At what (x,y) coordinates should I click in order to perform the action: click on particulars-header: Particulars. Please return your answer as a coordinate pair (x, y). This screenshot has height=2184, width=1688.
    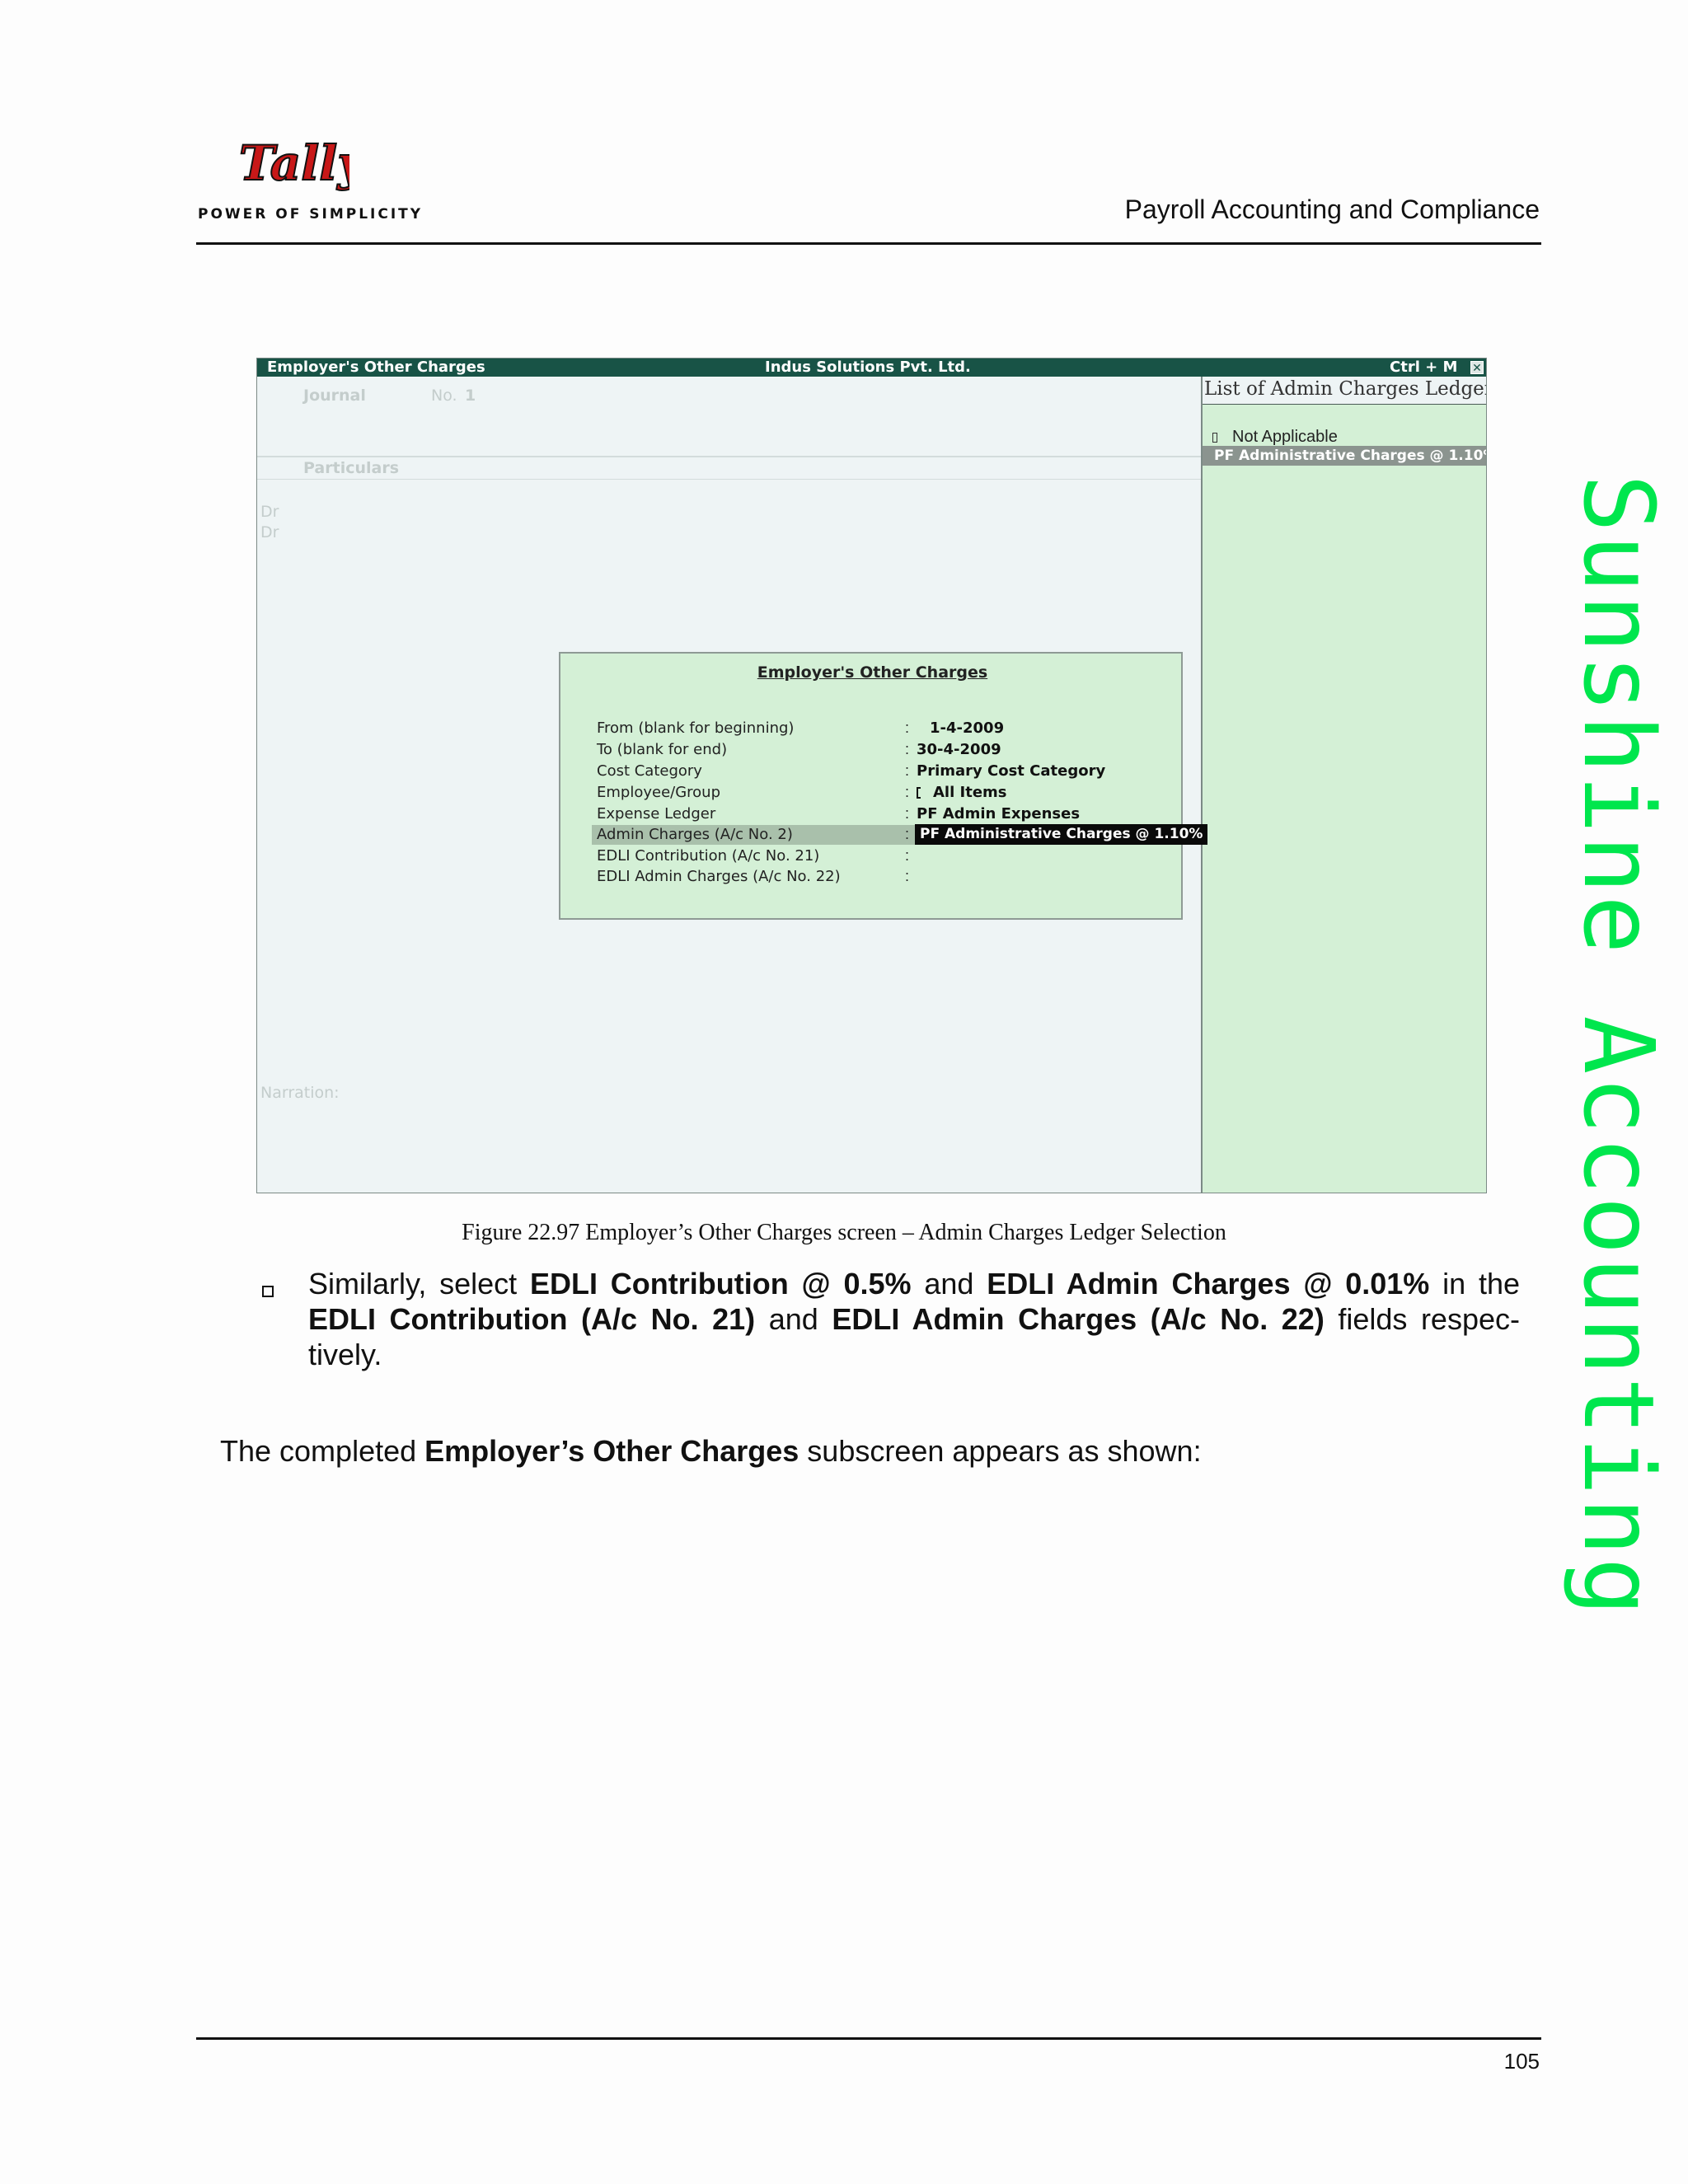
    Looking at the image, I should click on (351, 468).